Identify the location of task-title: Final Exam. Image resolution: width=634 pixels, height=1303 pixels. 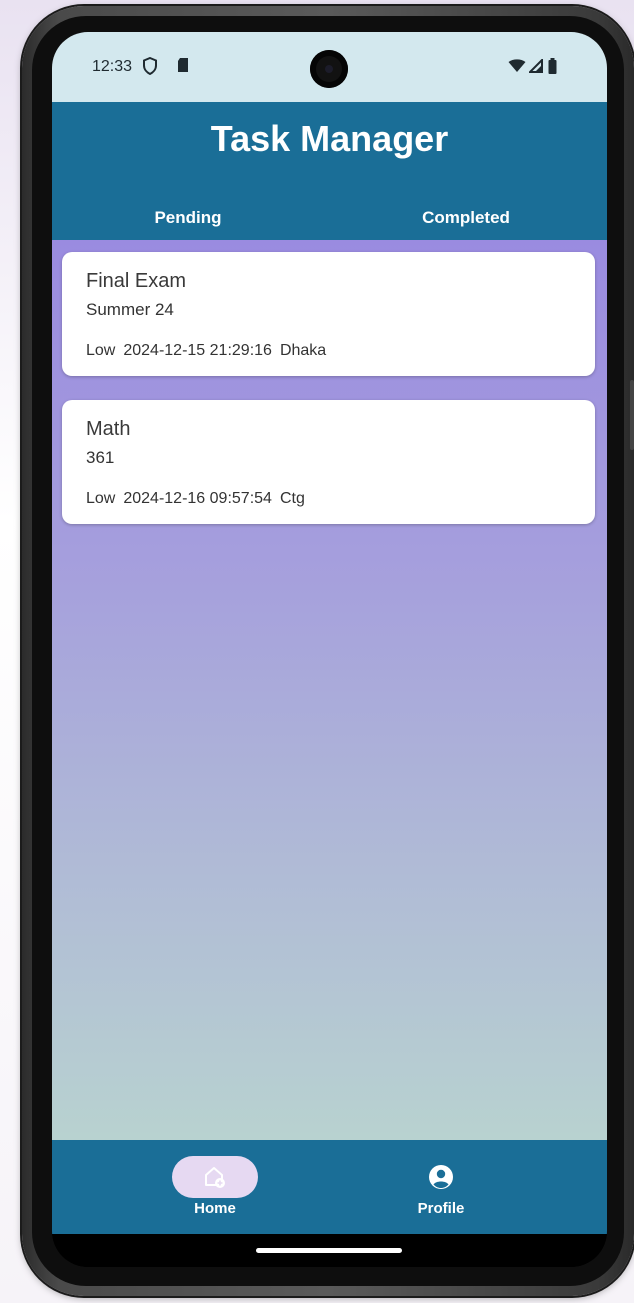
(136, 281).